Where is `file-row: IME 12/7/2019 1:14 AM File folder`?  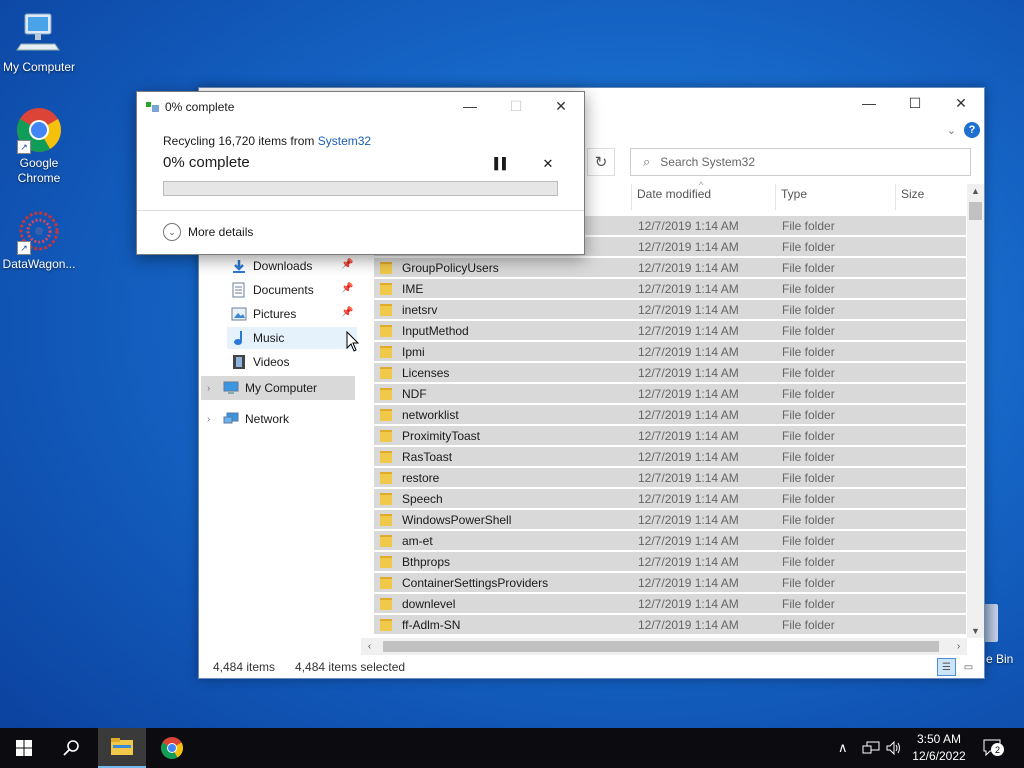
file-row: IME 12/7/2019 1:14 AM File folder is located at coordinates (670, 289).